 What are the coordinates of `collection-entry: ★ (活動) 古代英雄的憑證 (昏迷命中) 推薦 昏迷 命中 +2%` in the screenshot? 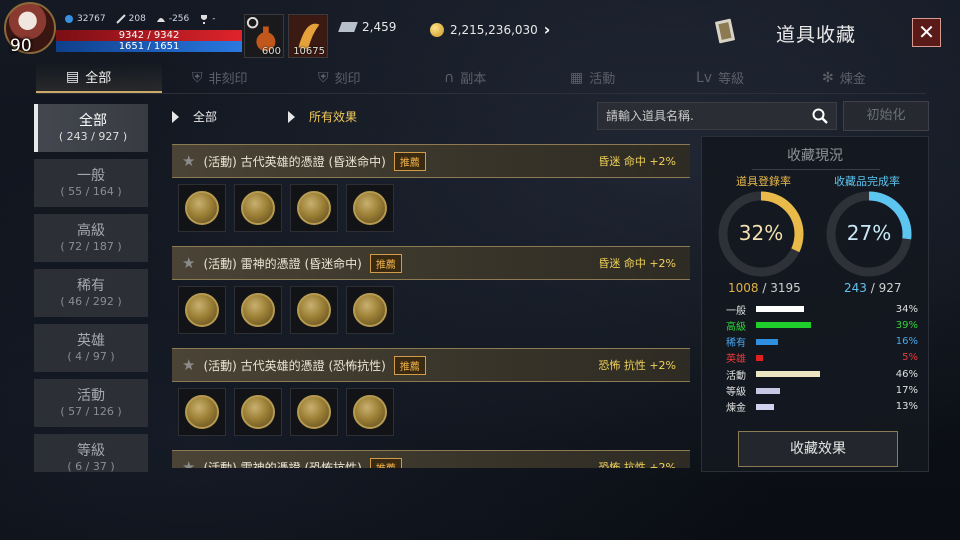 It's located at (431, 188).